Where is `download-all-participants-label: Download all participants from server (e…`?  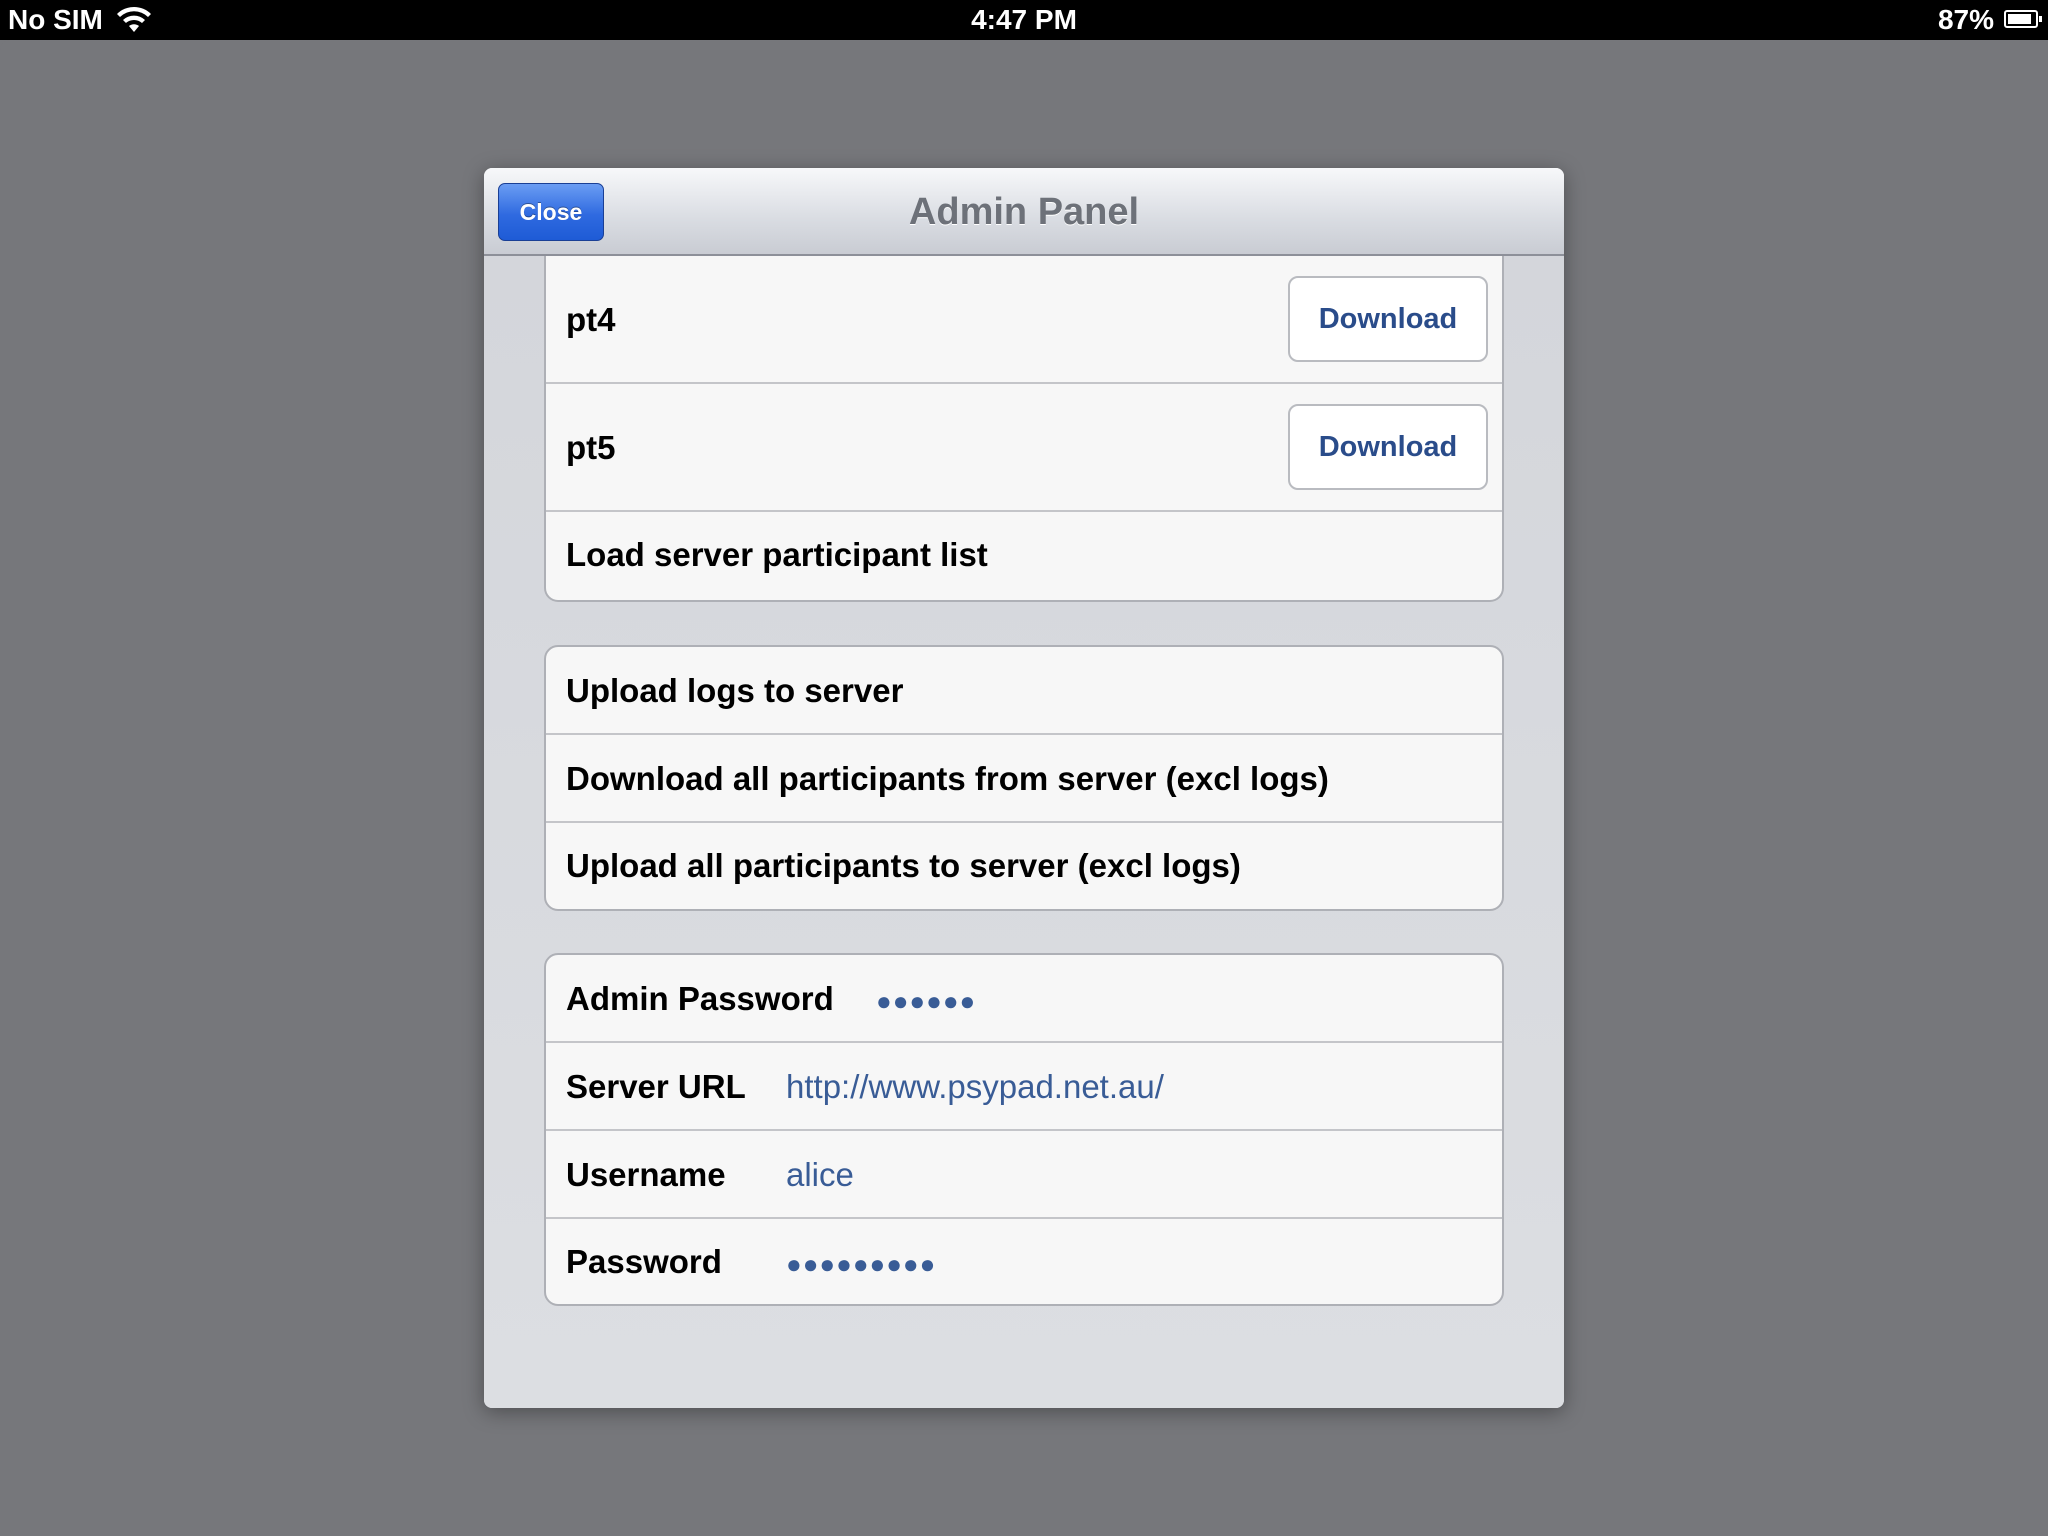
download-all-participants-label: Download all participants from server (e… is located at coordinates (947, 778).